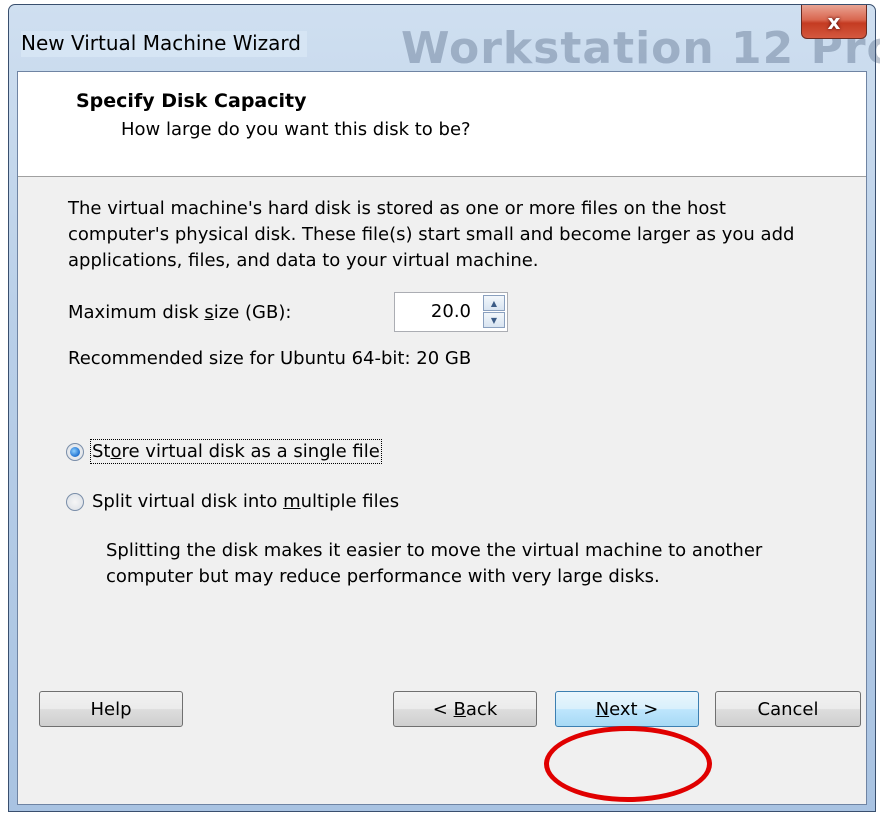  What do you see at coordinates (191, 101) in the screenshot?
I see `page-title: Specify Disk Capacity` at bounding box center [191, 101].